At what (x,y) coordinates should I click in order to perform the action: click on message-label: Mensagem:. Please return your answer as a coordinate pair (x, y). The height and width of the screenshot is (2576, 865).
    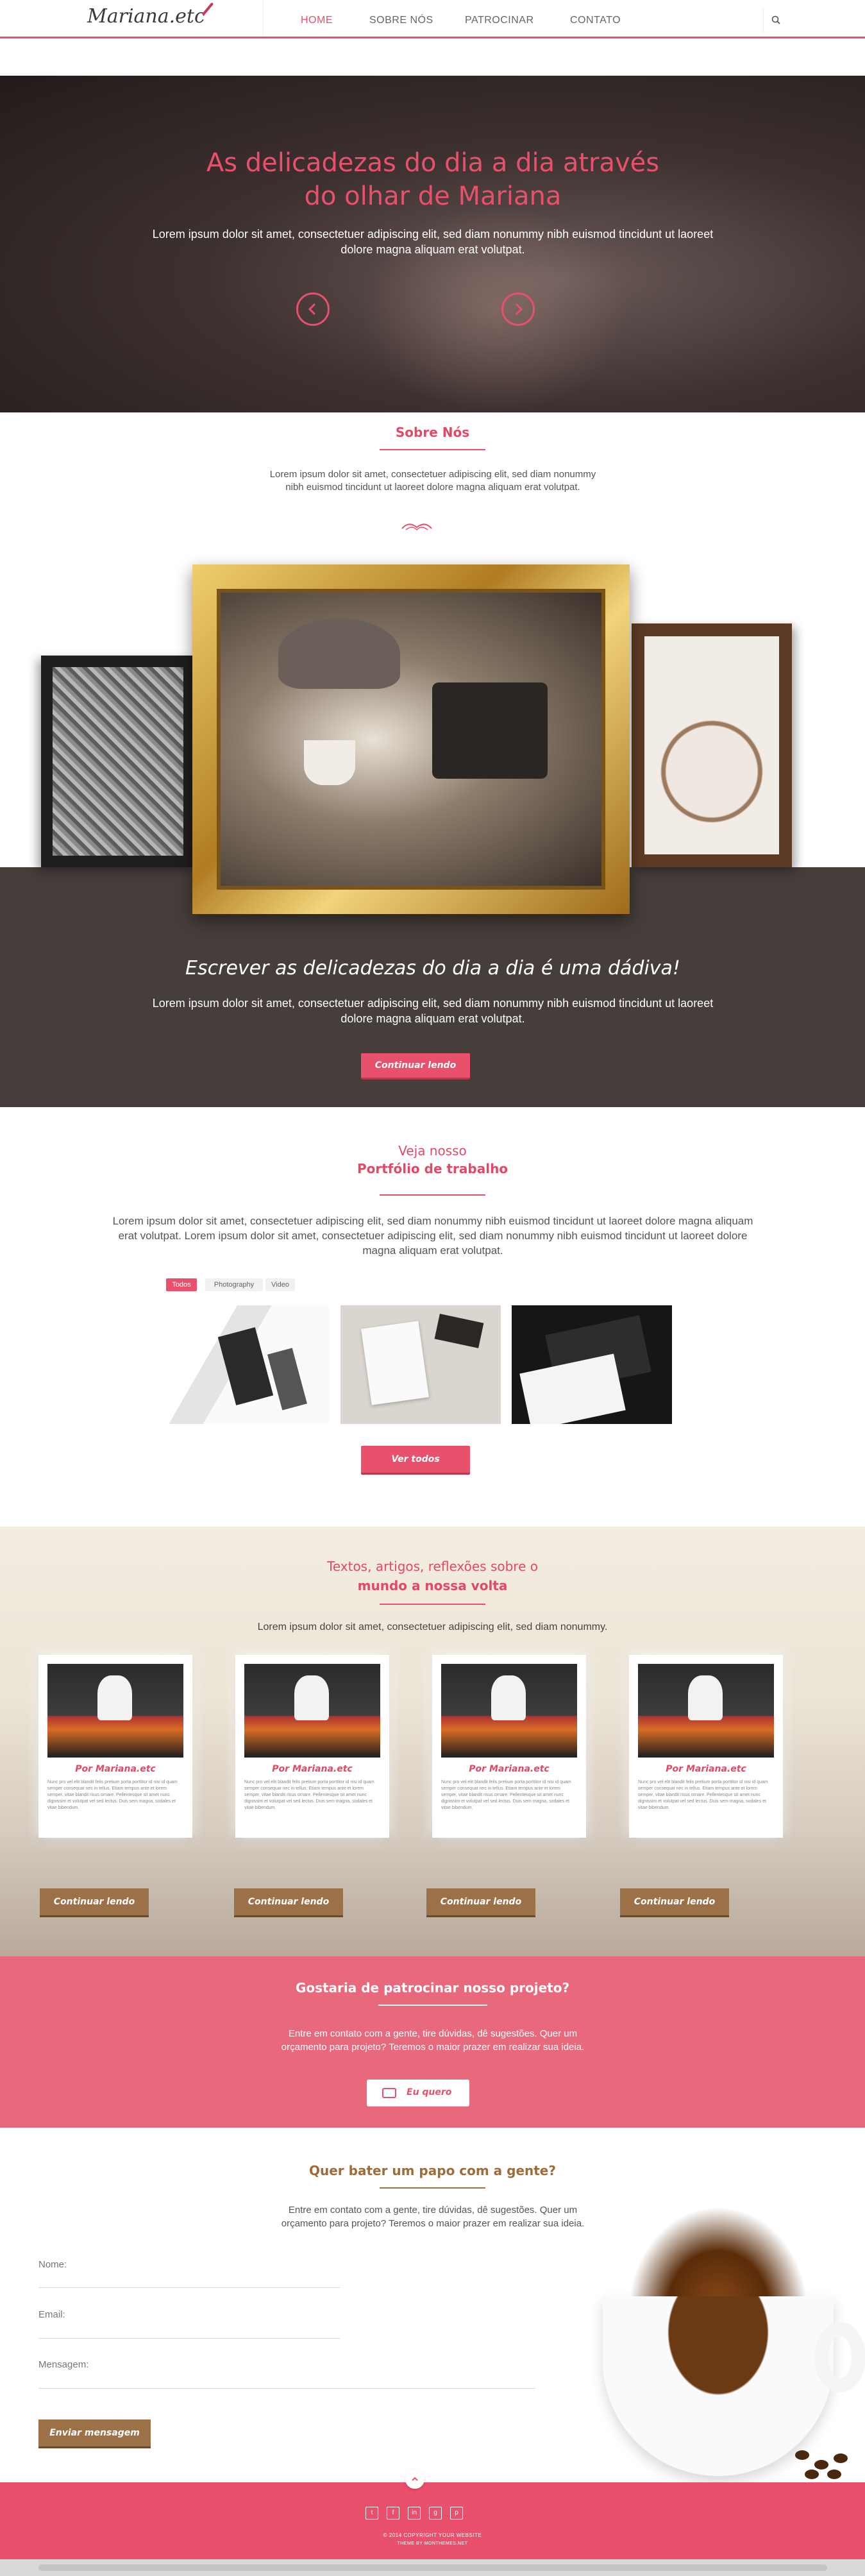
    Looking at the image, I should click on (63, 2364).